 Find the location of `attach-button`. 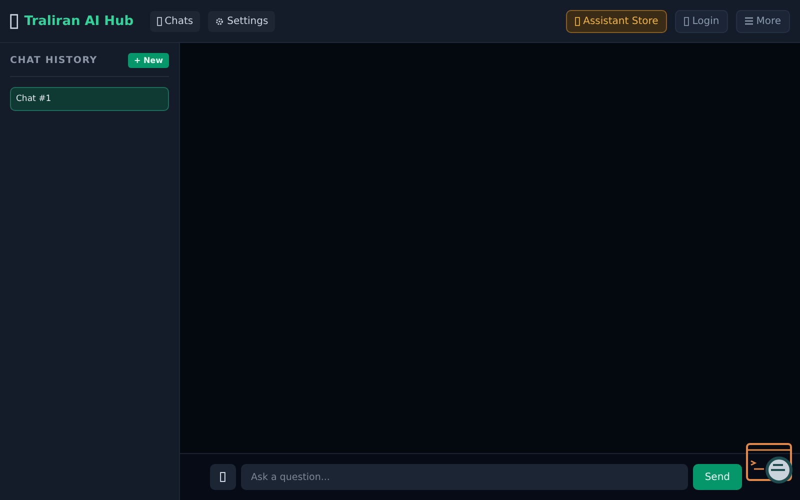

attach-button is located at coordinates (223, 477).